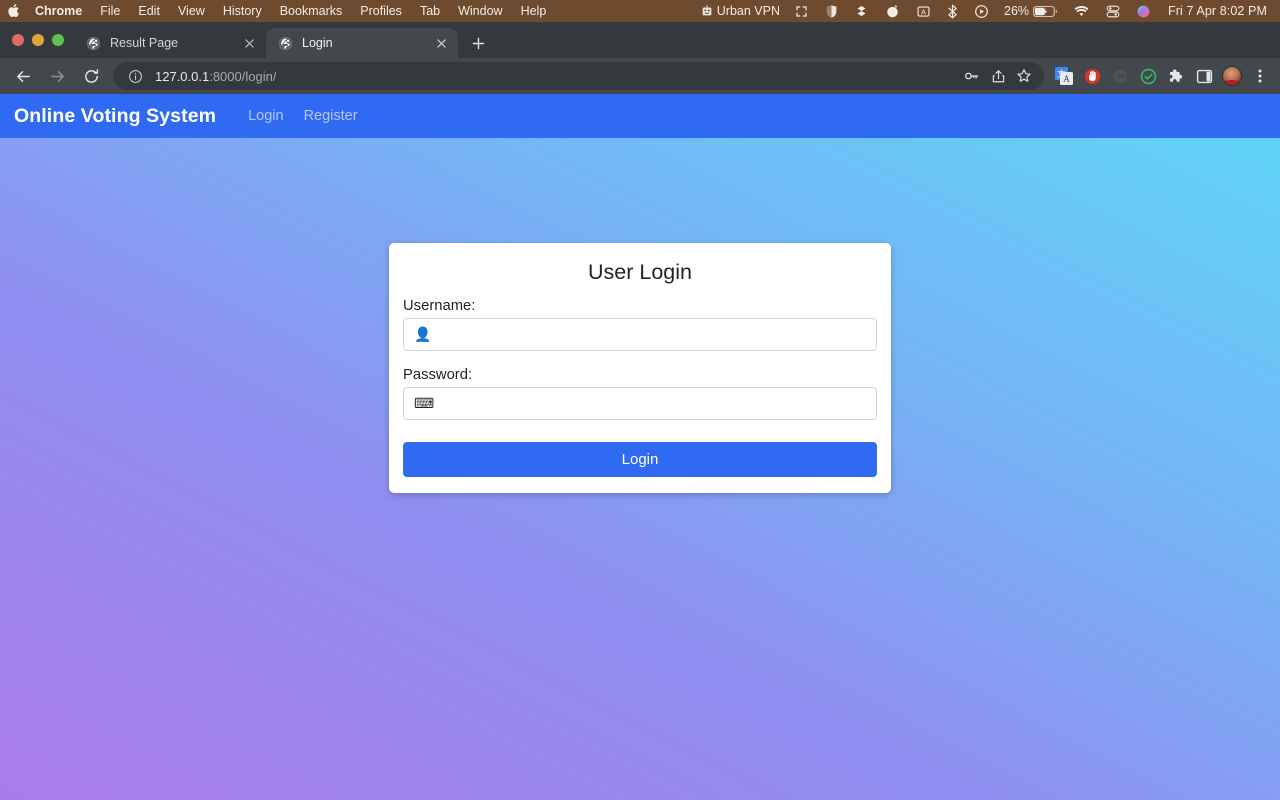 Image resolution: width=1280 pixels, height=800 pixels. Describe the element at coordinates (478, 43) in the screenshot. I see `new-tab-button` at that location.